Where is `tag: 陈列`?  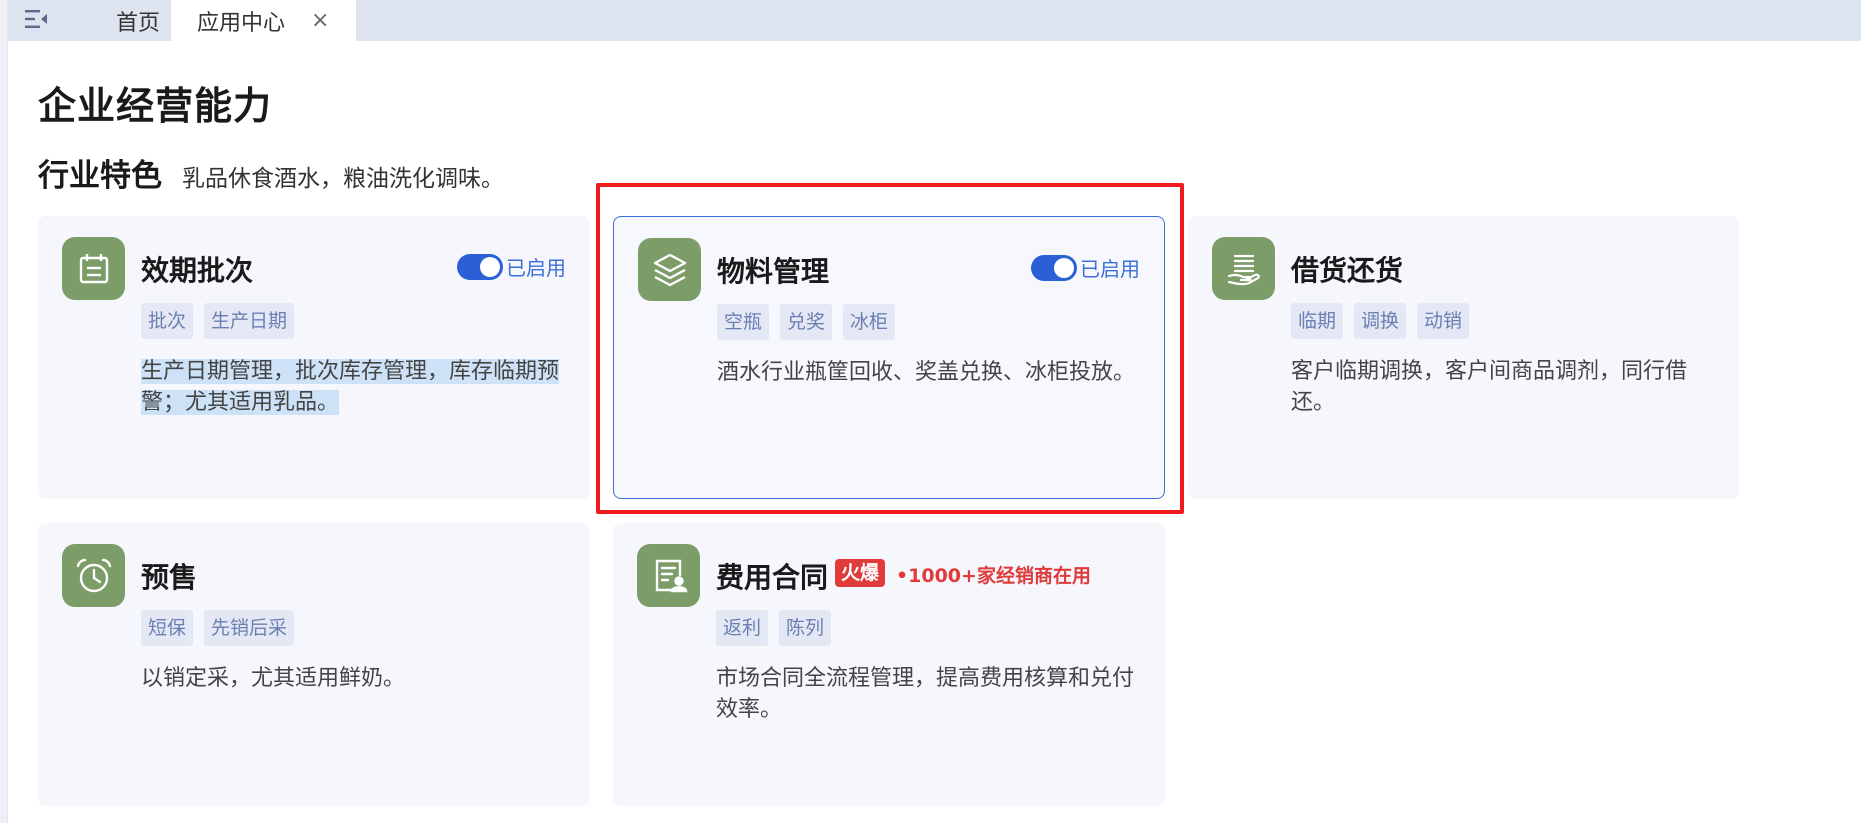 tag: 陈列 is located at coordinates (805, 628).